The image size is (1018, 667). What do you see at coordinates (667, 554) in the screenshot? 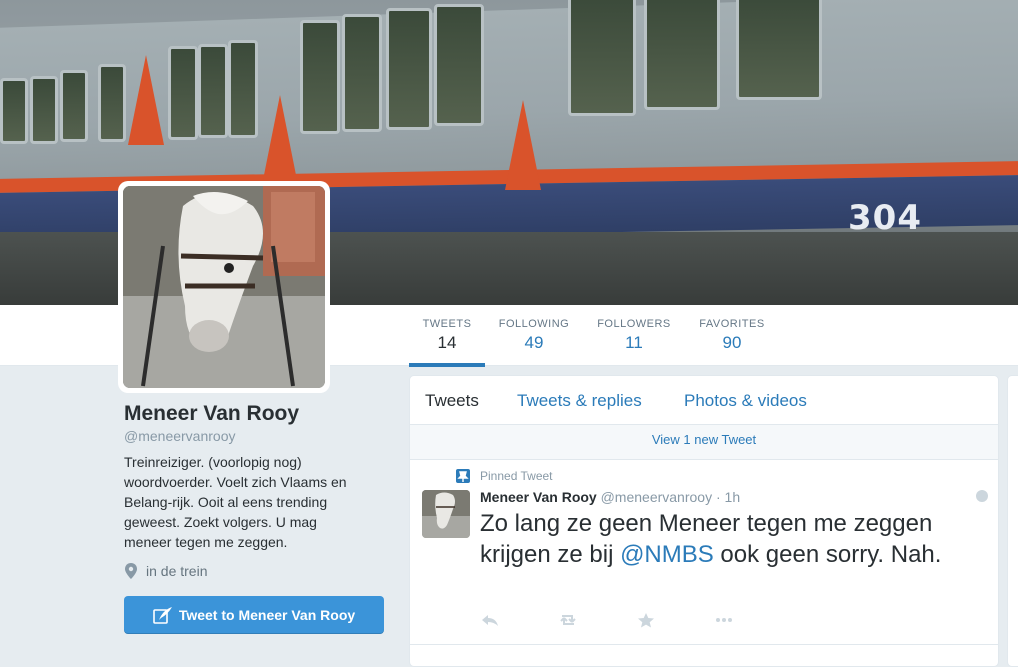
I see `tweet-mention: @NMBS` at bounding box center [667, 554].